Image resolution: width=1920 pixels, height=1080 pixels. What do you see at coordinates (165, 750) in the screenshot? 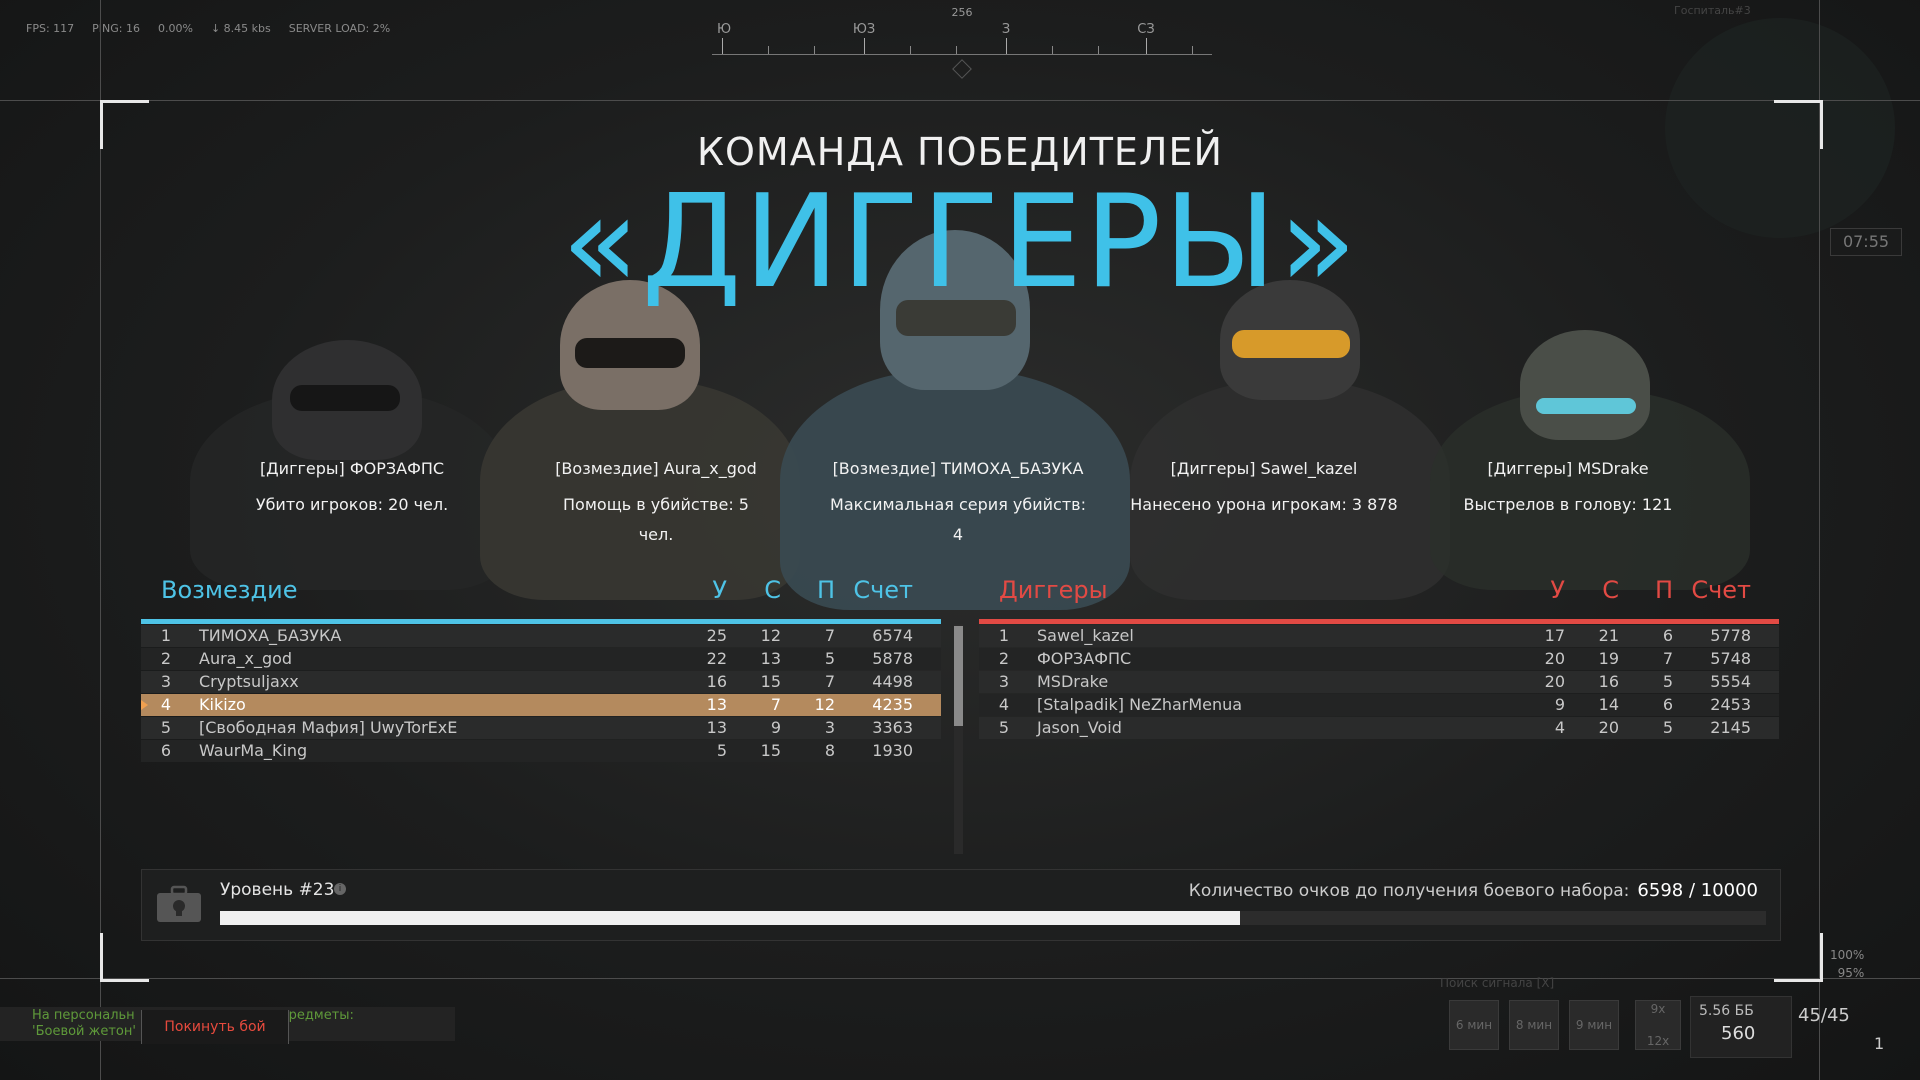
I see `row-rank: 6` at bounding box center [165, 750].